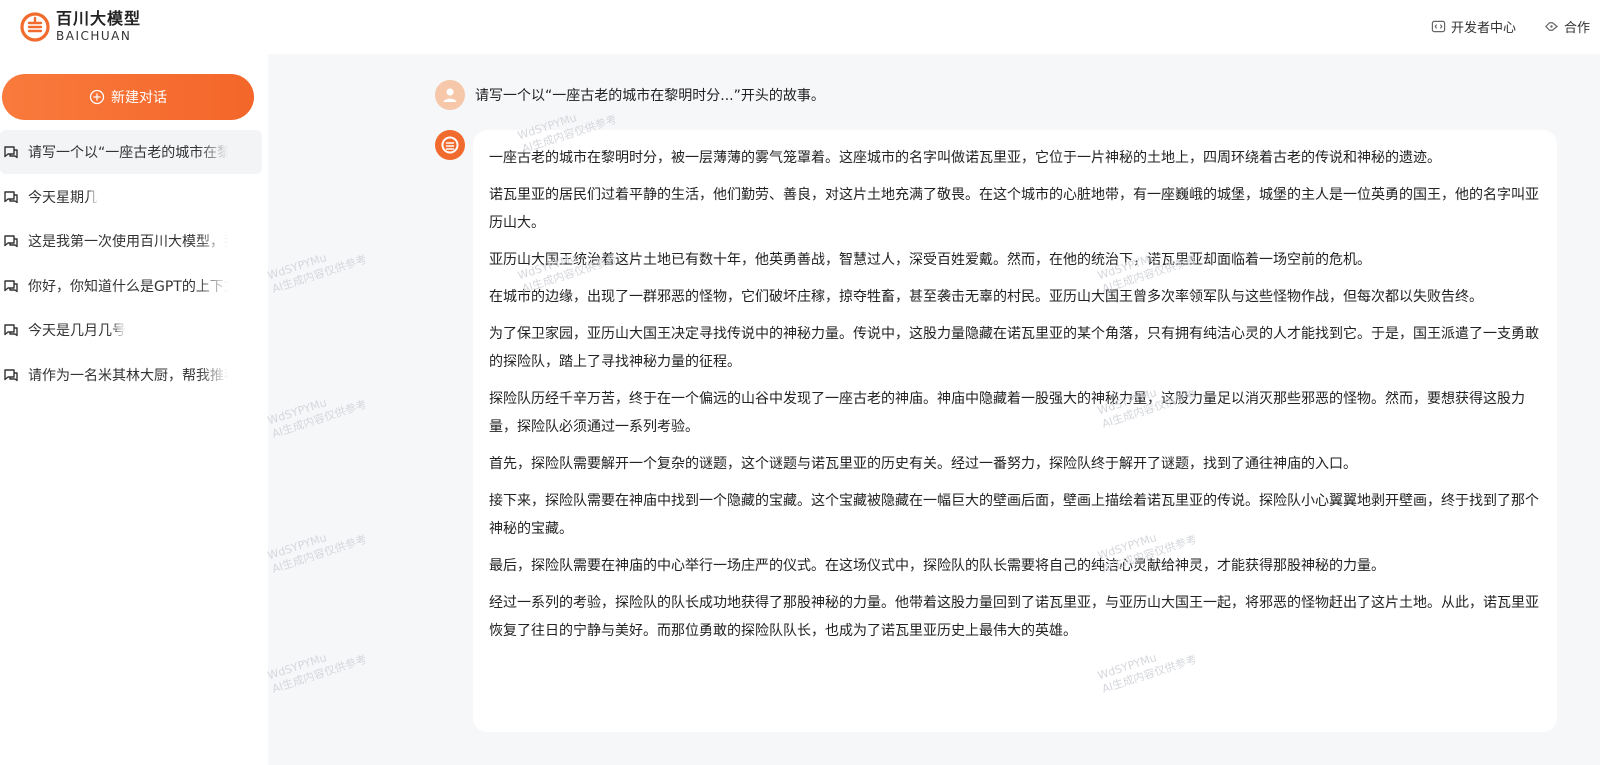  Describe the element at coordinates (800, 27) in the screenshot. I see `top-header: 百川大模型 BAICHUAN 开发者中心 合作` at that location.